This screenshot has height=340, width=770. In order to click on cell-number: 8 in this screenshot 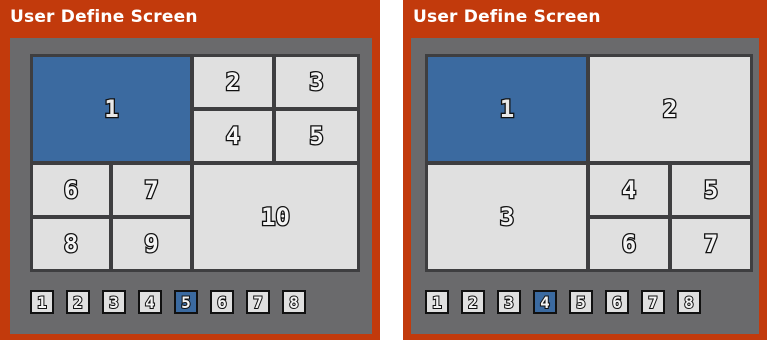, I will do `click(70, 244)`.